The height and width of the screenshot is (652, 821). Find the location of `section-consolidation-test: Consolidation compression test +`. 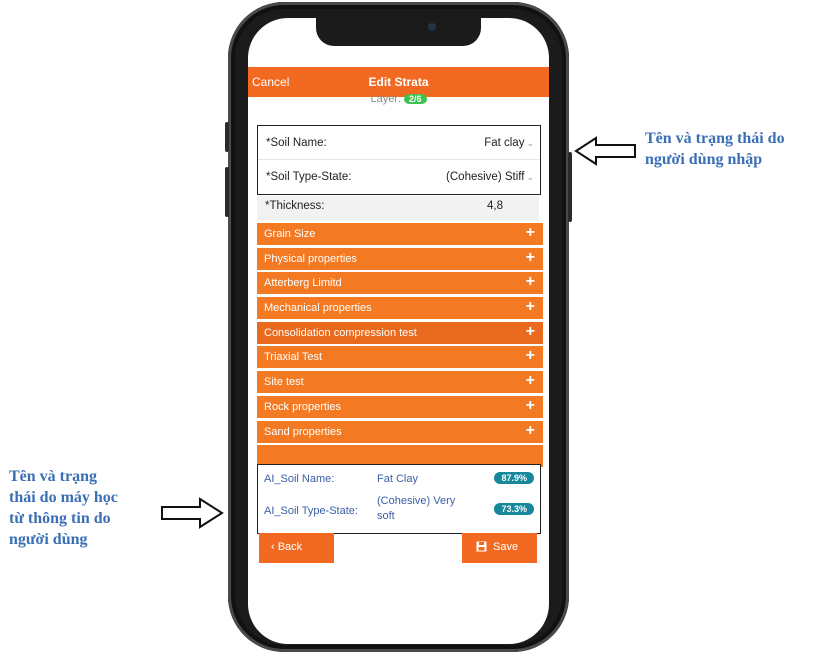

section-consolidation-test: Consolidation compression test + is located at coordinates (400, 332).